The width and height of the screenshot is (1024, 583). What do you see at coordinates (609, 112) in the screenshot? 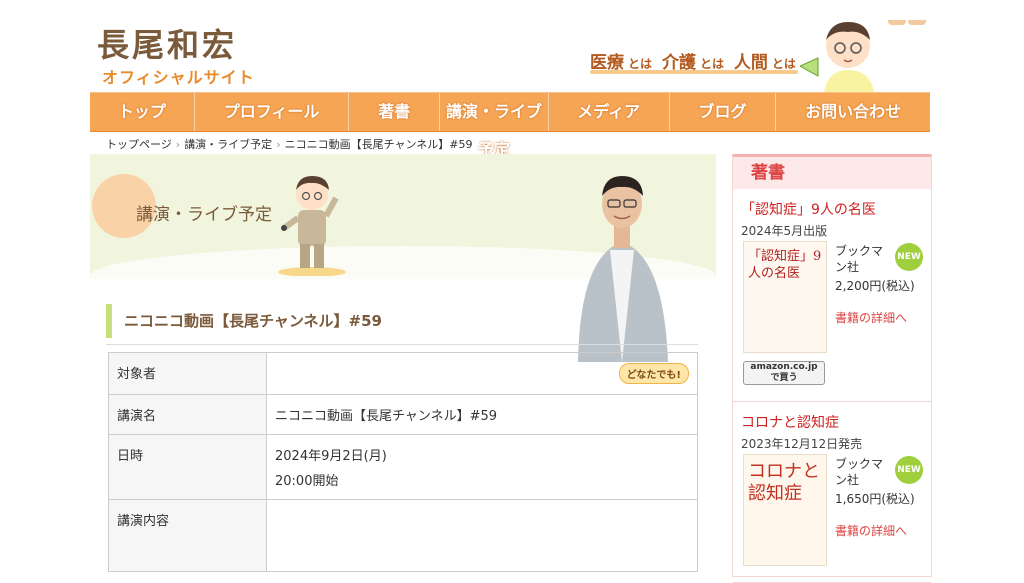
I see `nav-item-media: メディア` at bounding box center [609, 112].